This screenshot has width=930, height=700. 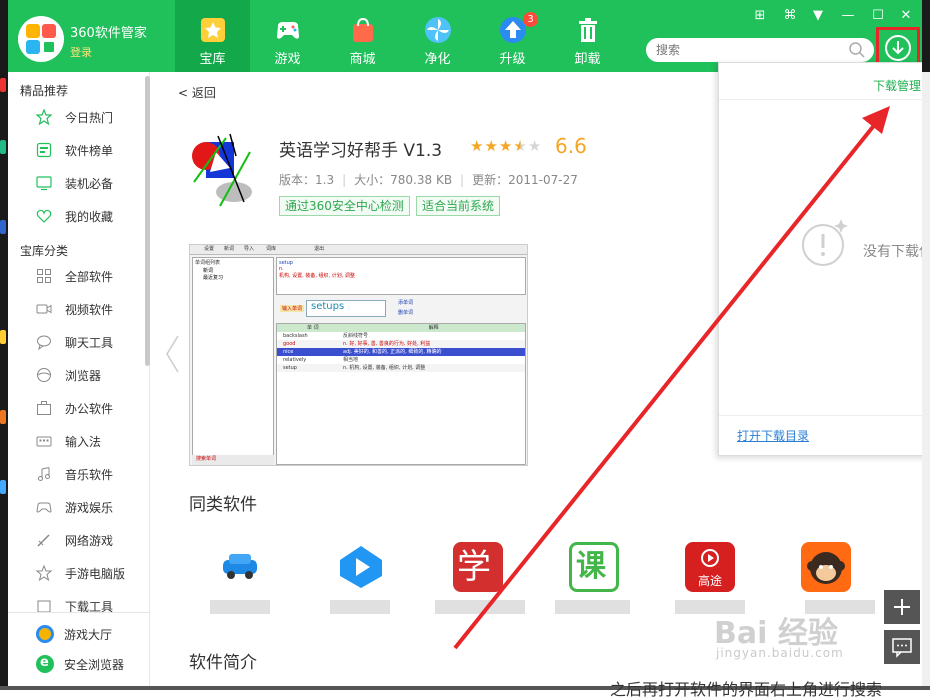 What do you see at coordinates (89, 184) in the screenshot?
I see `sidebar-item-label: 装机必备` at bounding box center [89, 184].